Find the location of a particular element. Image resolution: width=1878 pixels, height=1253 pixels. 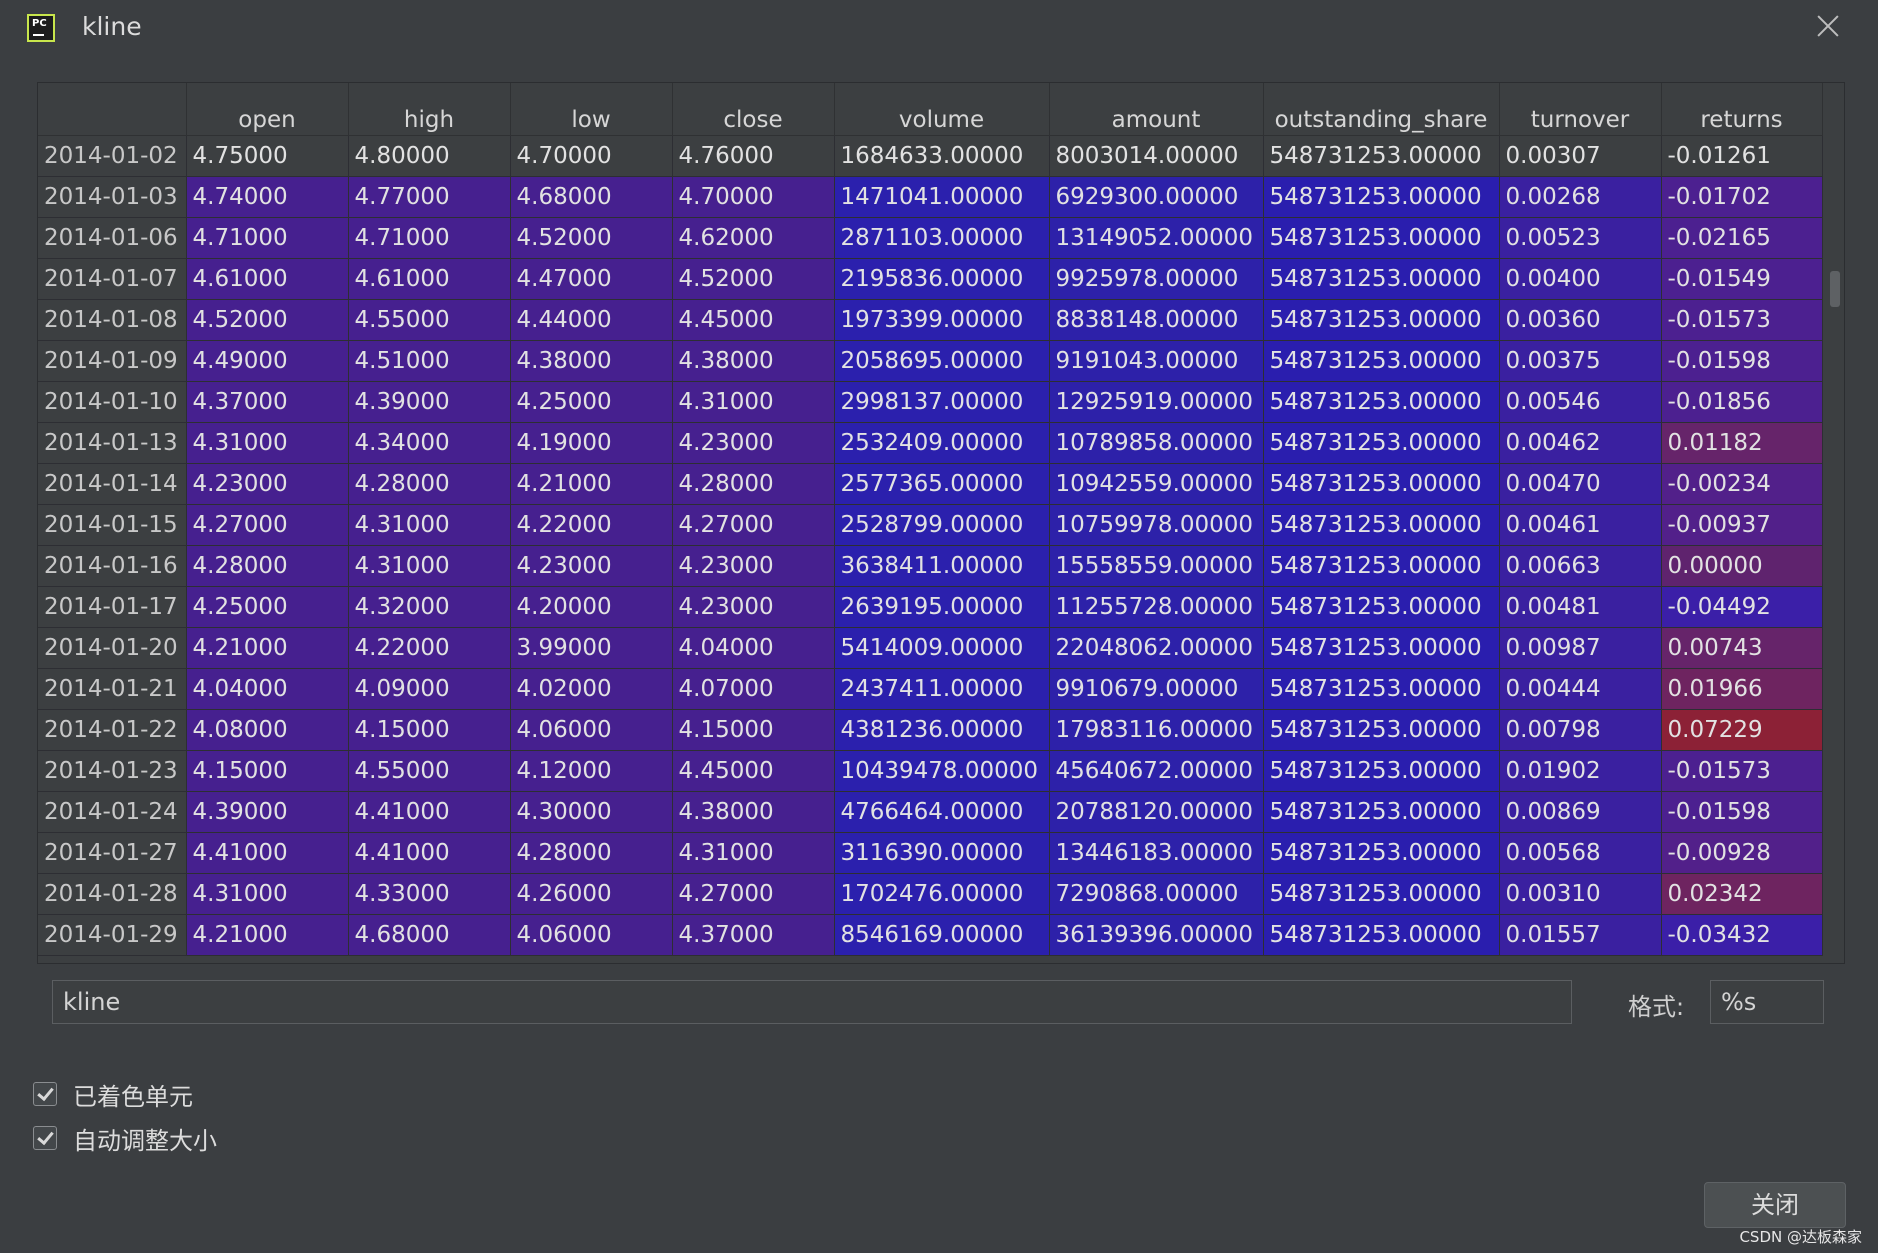

cell-close: 4.45000 is located at coordinates (753, 320).